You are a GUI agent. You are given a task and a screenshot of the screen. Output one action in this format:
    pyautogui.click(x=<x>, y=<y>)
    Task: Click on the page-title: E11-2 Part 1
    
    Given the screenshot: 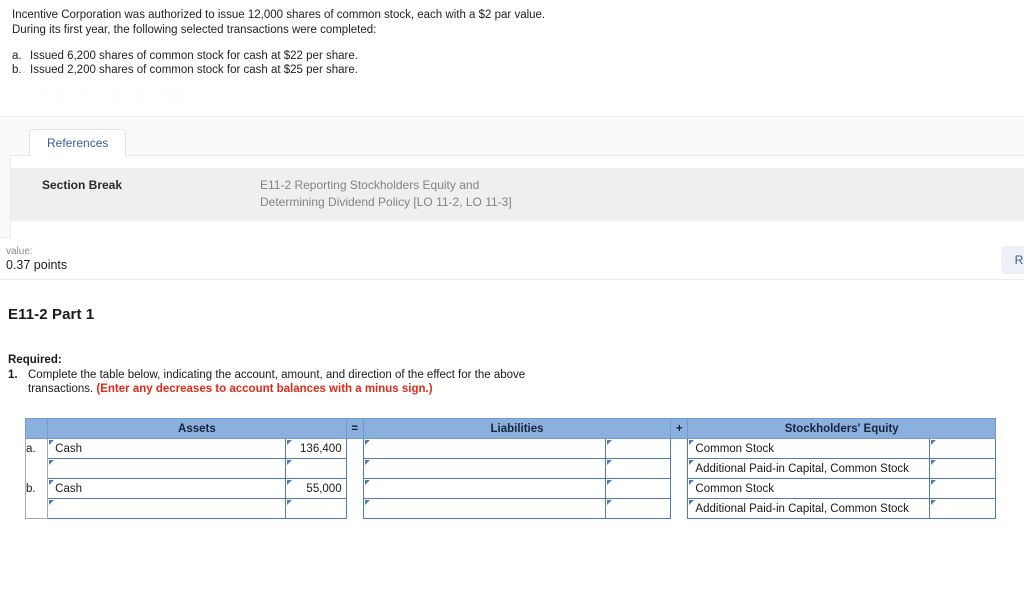 What is the action you would take?
    pyautogui.click(x=51, y=314)
    